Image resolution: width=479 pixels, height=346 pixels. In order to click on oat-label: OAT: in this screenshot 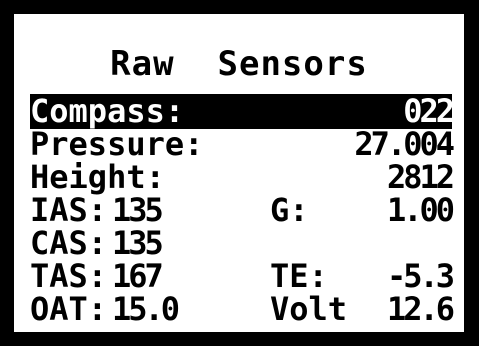, I will do `click(69, 309)`.